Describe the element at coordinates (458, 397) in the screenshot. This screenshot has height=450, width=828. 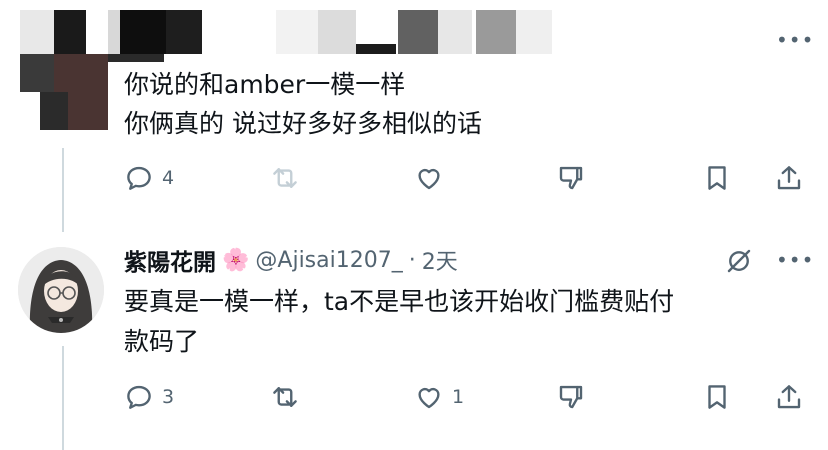
I see `like-count: 1` at that location.